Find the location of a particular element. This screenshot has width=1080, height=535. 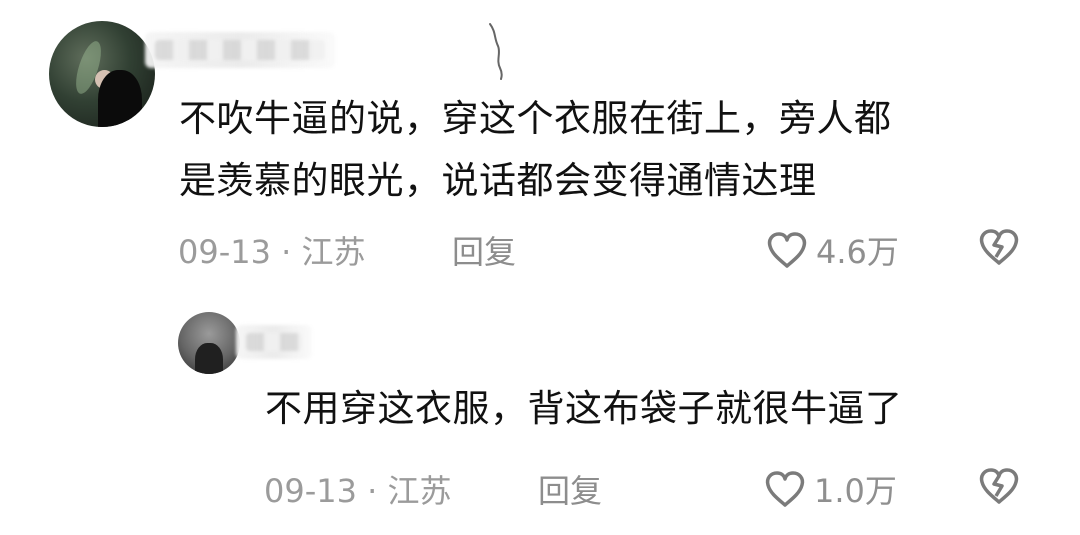

reply-text: 不用穿这衣服，背这布袋子就很牛逼了 is located at coordinates (584, 408).